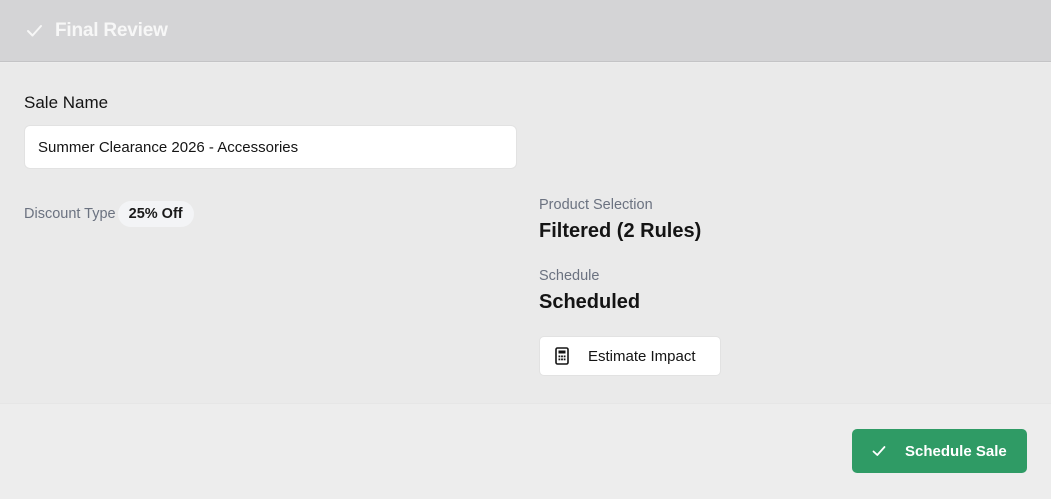 This screenshot has height=499, width=1051. I want to click on sale-name-input, so click(270, 147).